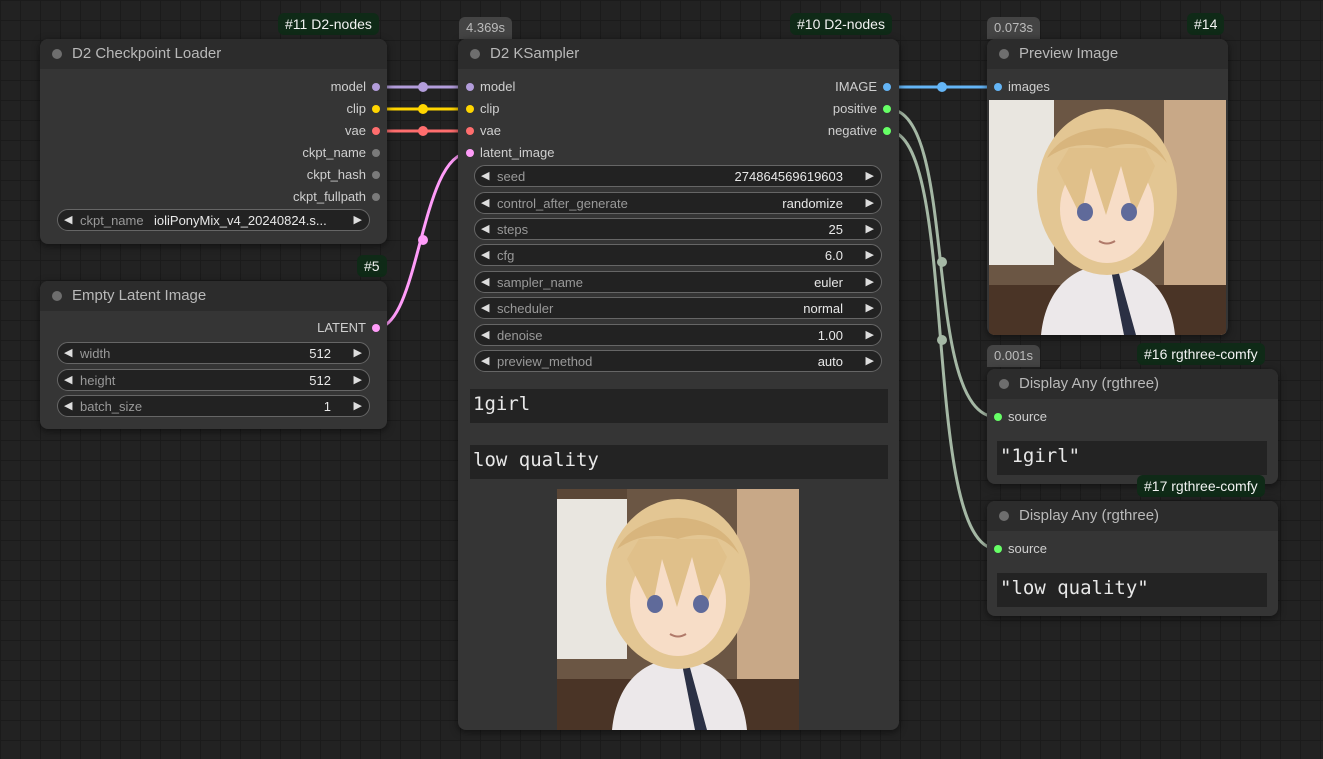  Describe the element at coordinates (1014, 28) in the screenshot. I see `execution-time: 0.073s` at that location.